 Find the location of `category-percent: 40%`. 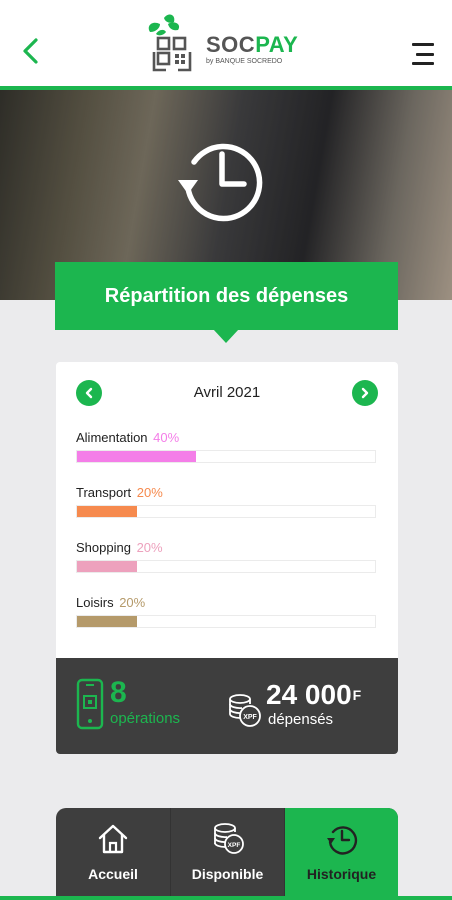

category-percent: 40% is located at coordinates (166, 437).